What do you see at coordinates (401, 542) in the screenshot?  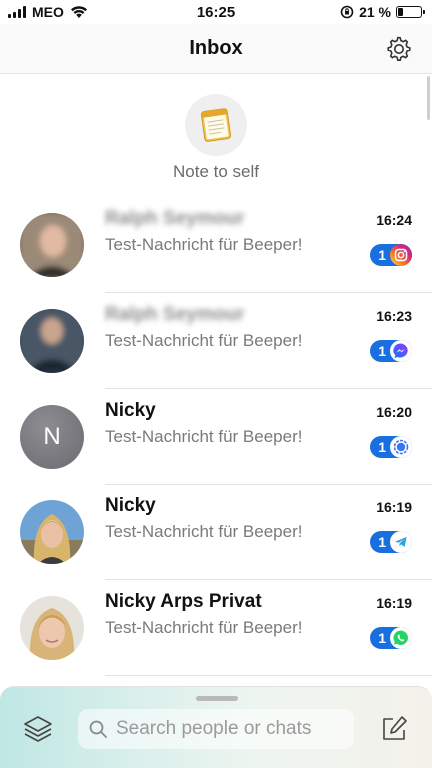 I see `telegram-icon` at bounding box center [401, 542].